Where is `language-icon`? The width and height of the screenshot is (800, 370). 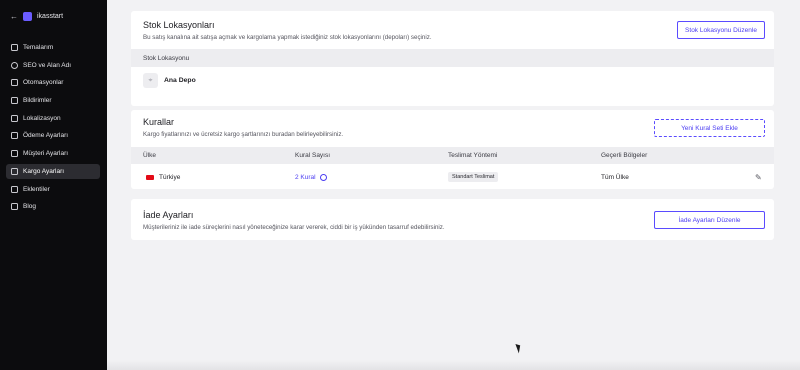 language-icon is located at coordinates (14, 118).